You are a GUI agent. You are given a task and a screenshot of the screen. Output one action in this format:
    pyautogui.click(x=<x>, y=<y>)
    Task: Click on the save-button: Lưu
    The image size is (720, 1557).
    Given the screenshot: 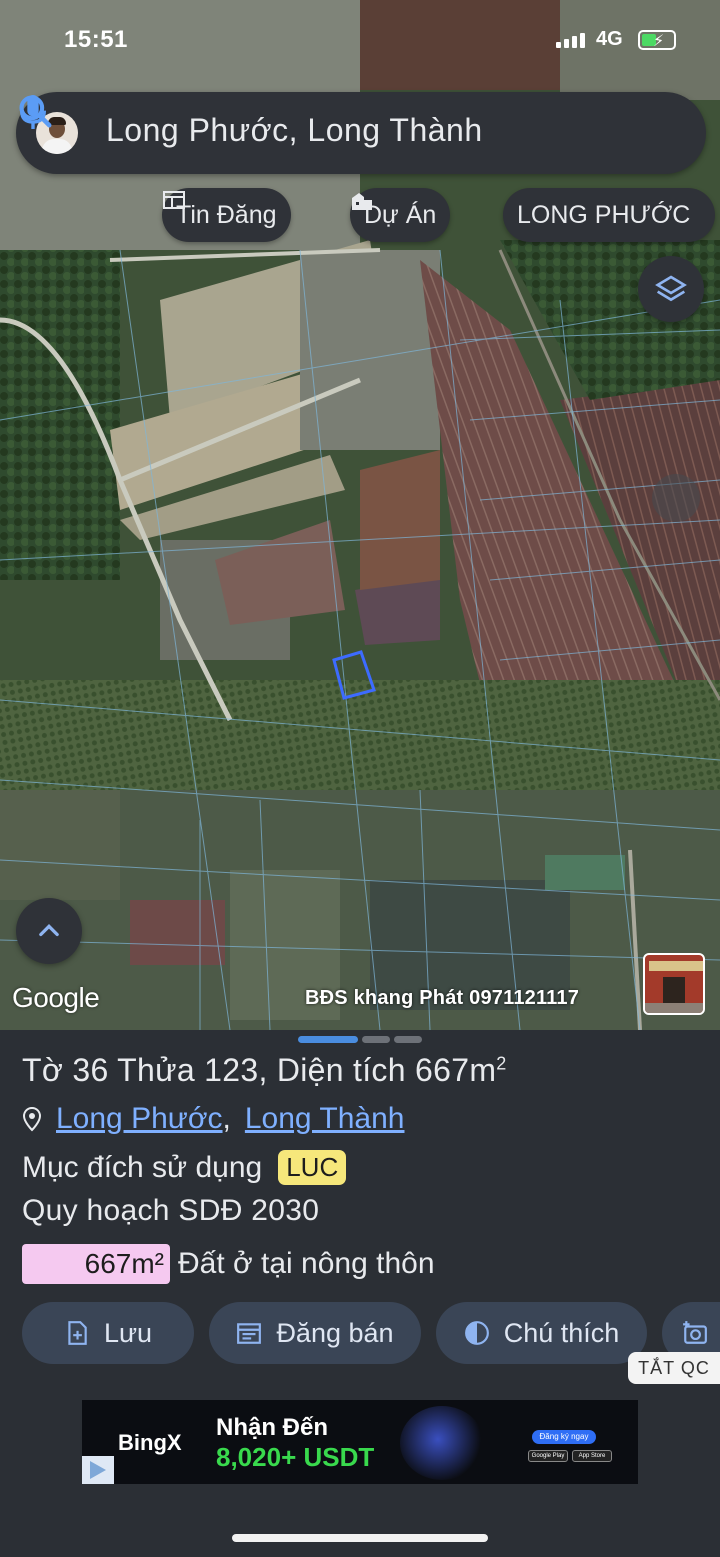 What is the action you would take?
    pyautogui.click(x=108, y=1333)
    